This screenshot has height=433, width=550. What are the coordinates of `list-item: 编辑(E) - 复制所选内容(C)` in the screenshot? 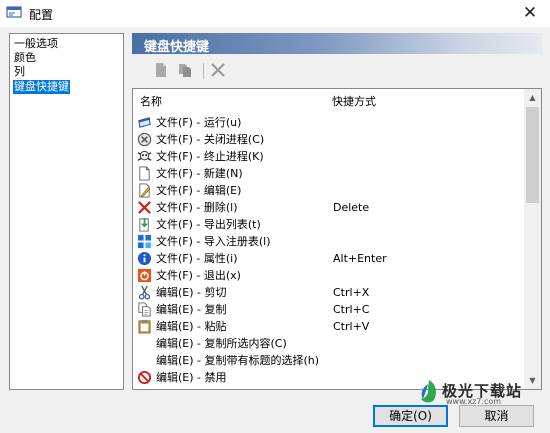 It's located at (327, 343).